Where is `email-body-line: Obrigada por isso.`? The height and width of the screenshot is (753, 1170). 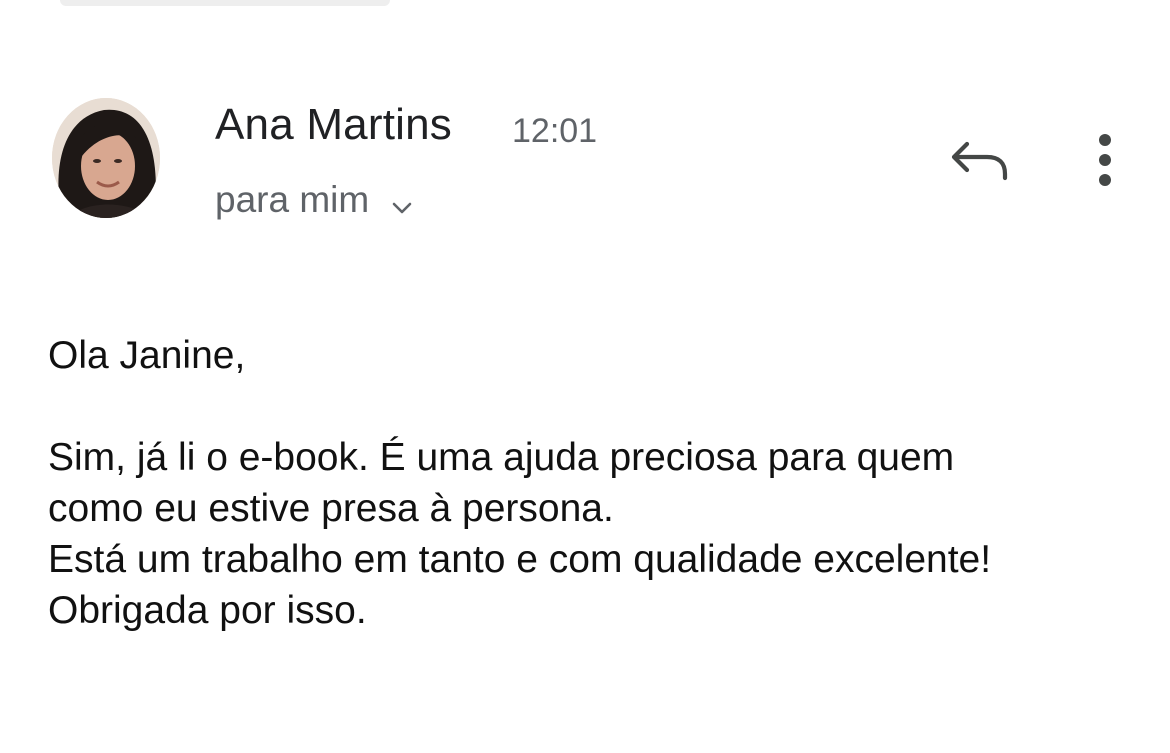
email-body-line: Obrigada por isso. is located at coordinates (207, 610).